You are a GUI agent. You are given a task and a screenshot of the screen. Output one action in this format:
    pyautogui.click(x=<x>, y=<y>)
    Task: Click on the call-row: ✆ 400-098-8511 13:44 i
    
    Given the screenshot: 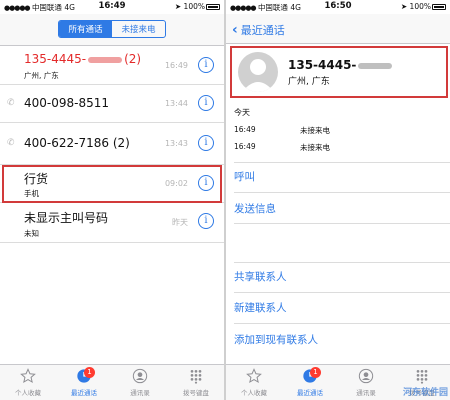 What is the action you would take?
    pyautogui.click(x=112, y=104)
    